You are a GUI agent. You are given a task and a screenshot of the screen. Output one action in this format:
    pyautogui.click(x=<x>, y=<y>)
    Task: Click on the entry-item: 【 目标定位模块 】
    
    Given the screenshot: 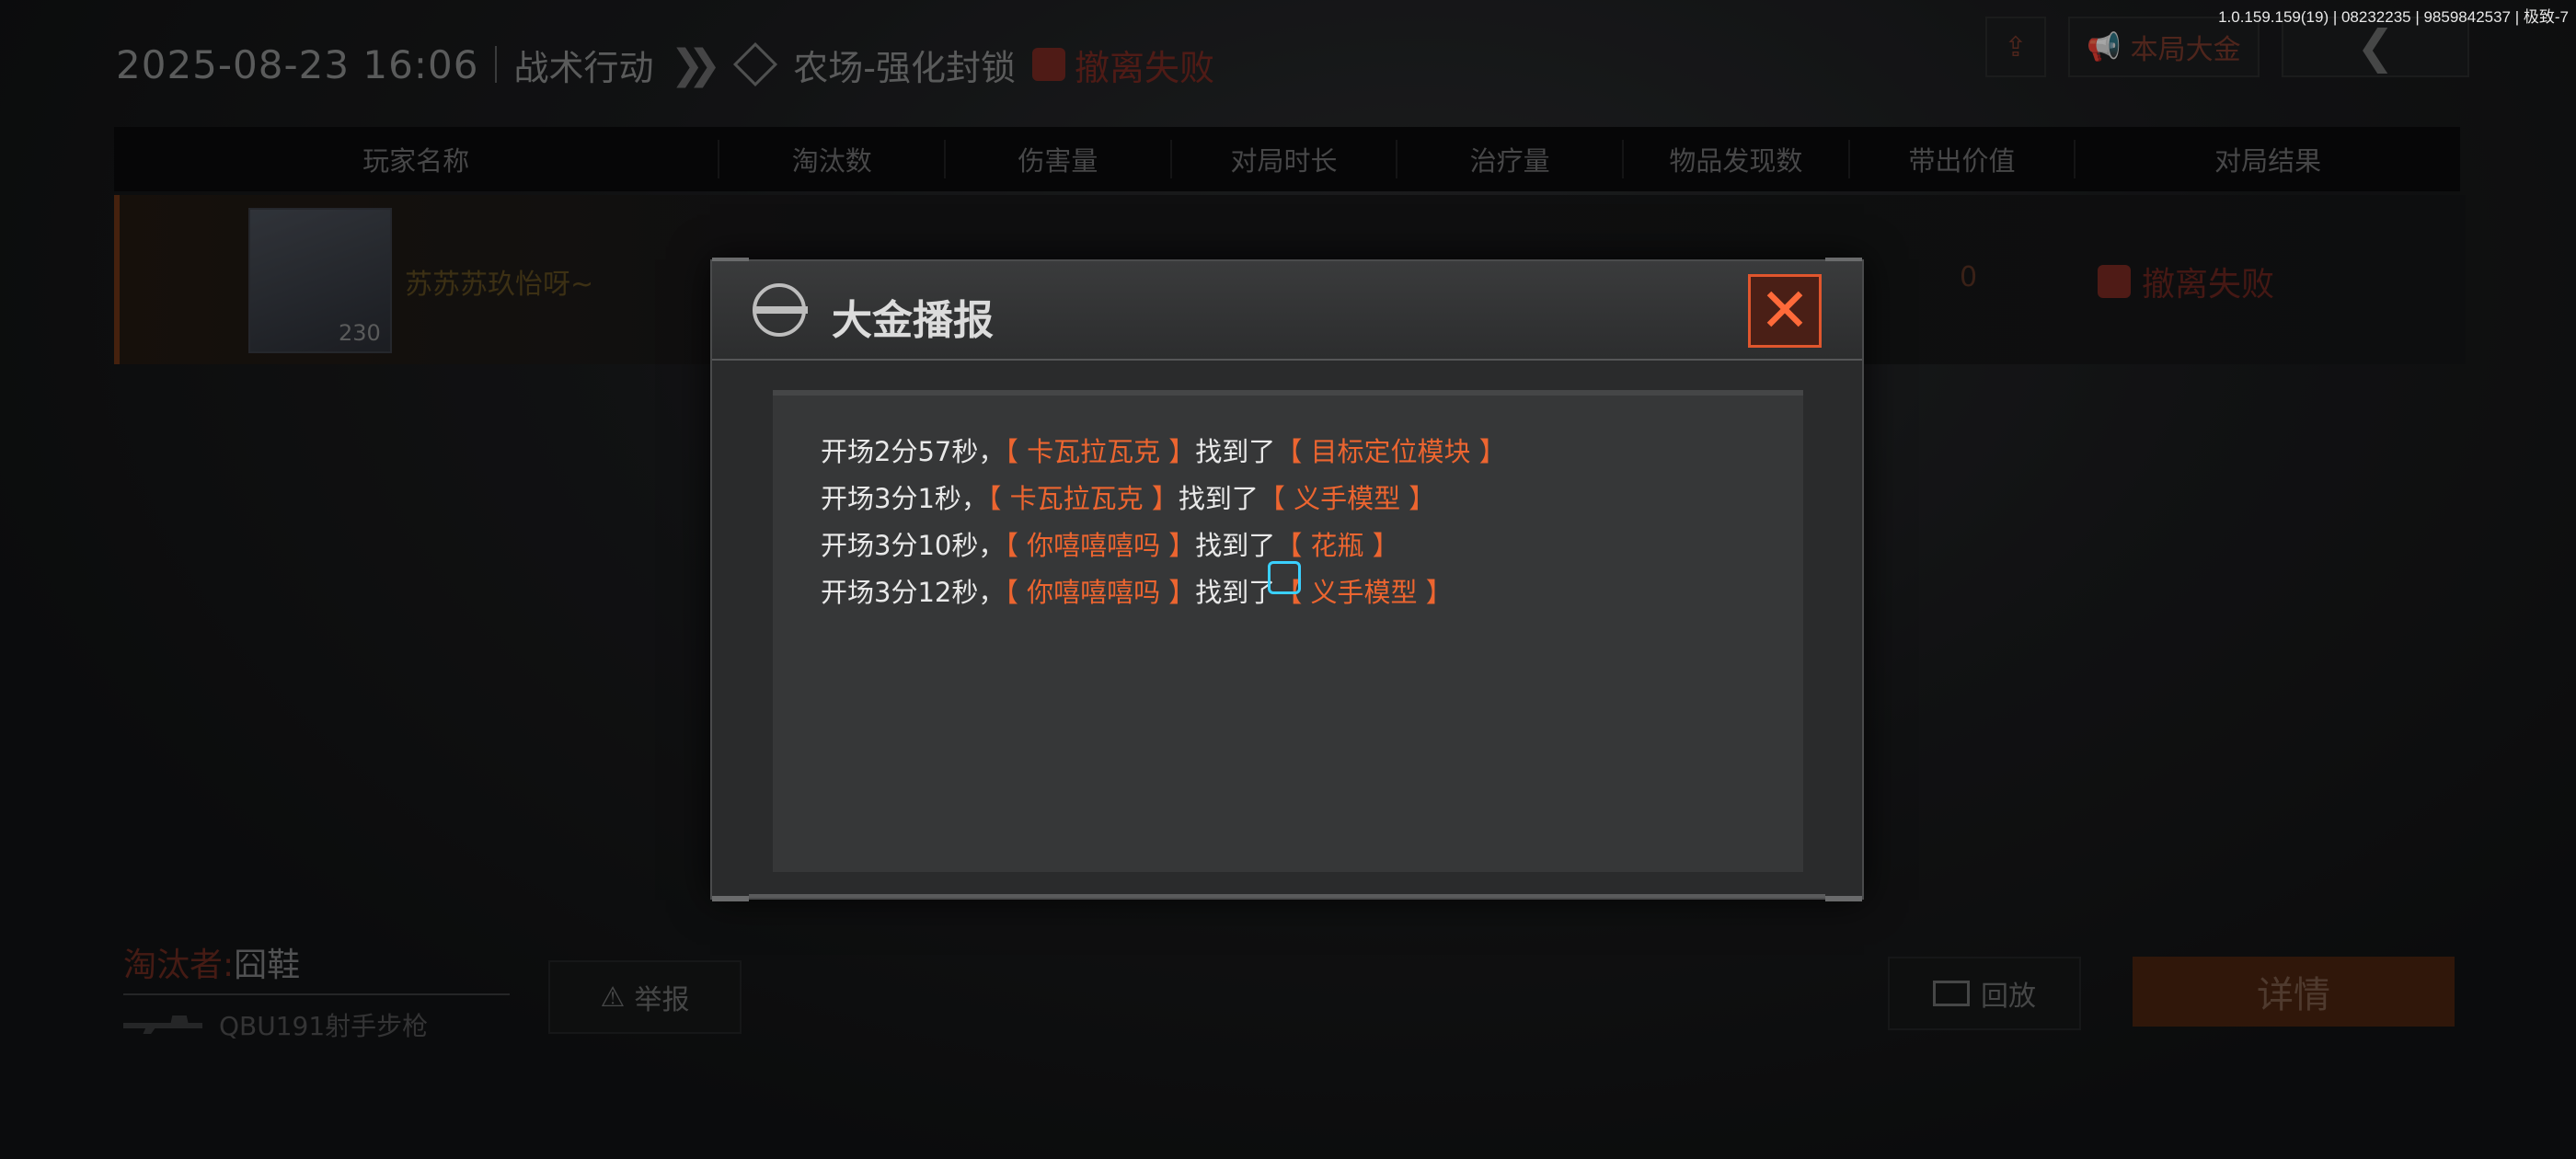 What is the action you would take?
    pyautogui.click(x=1390, y=451)
    